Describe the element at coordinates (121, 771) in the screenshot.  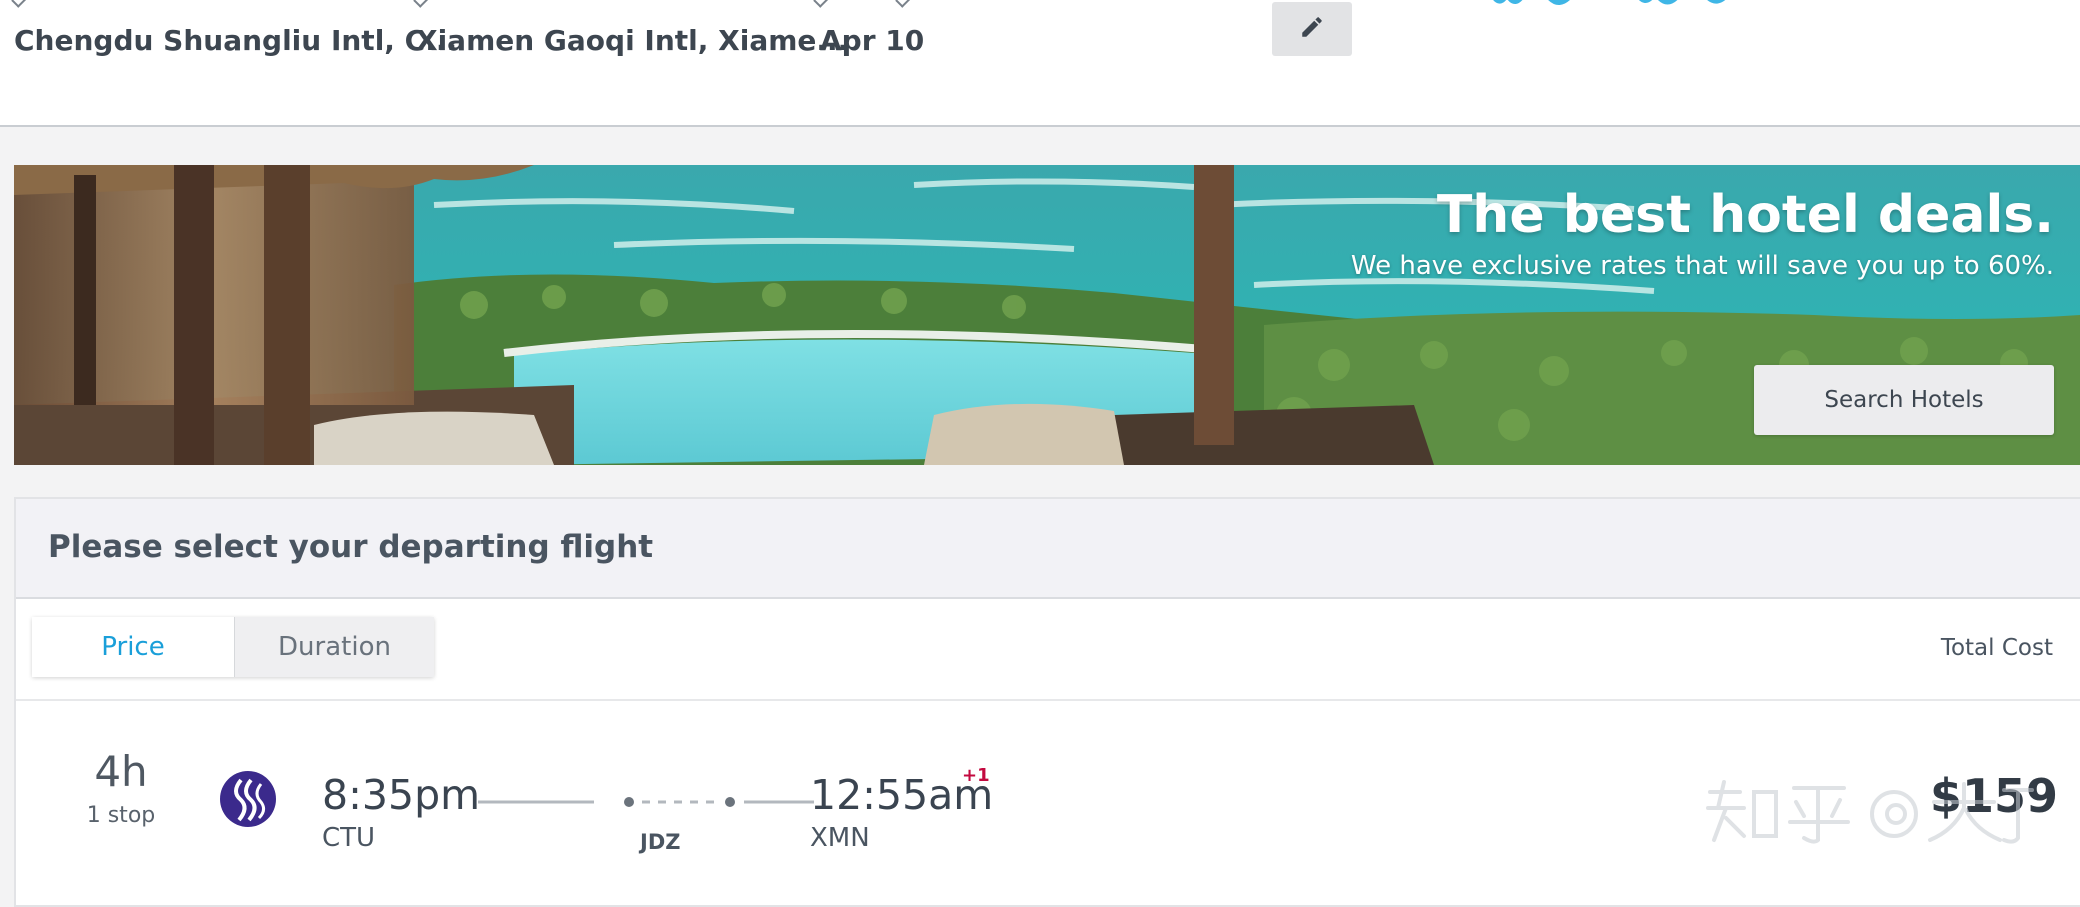
I see `duration-value: 4h` at that location.